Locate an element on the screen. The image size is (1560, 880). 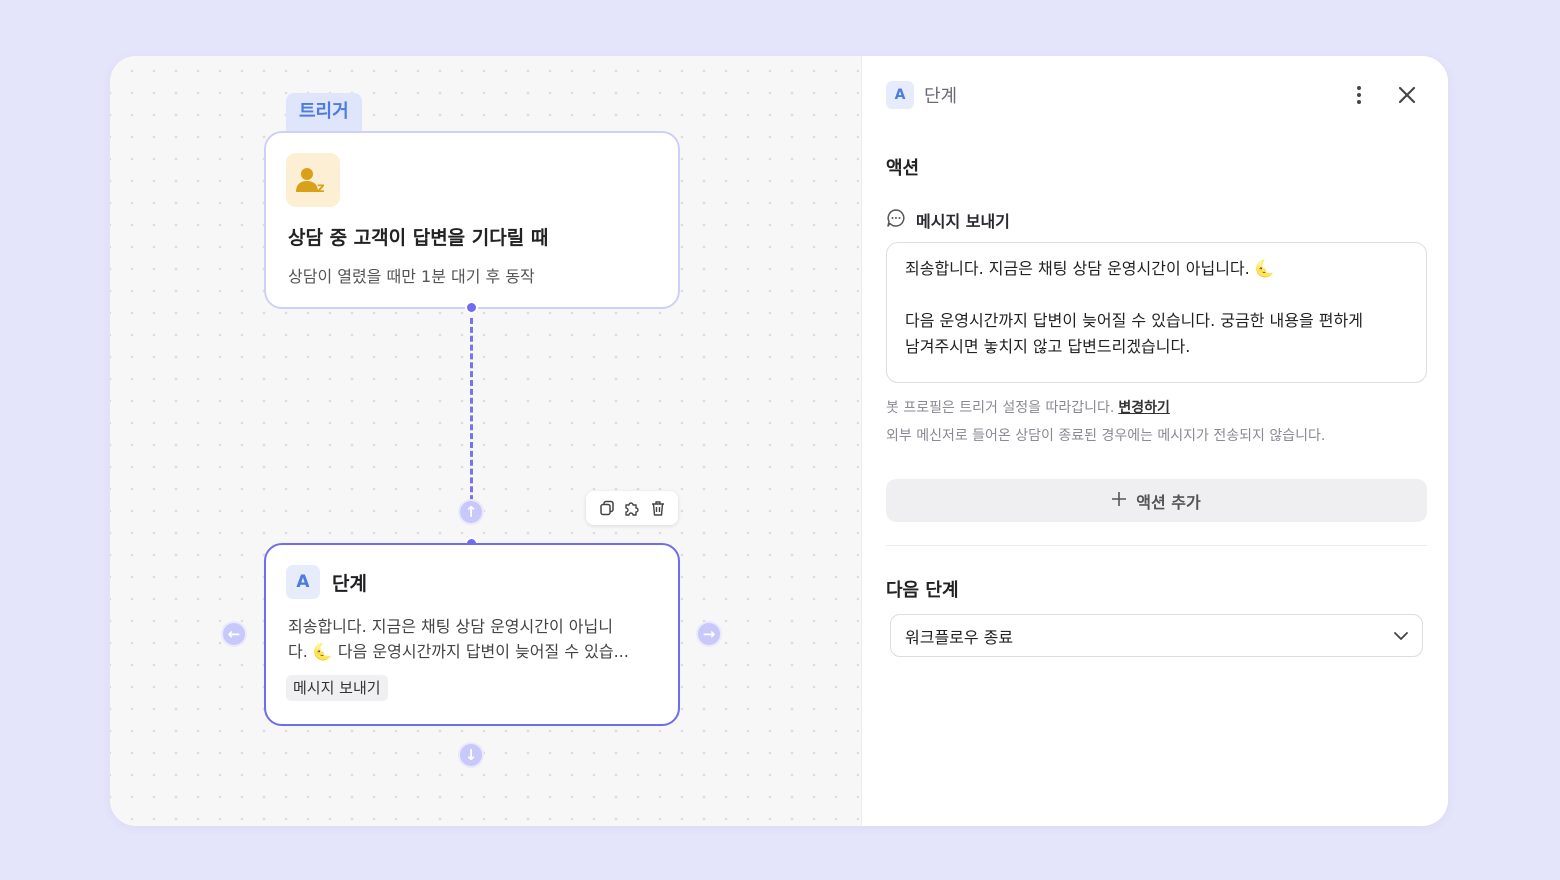
svg-text: z is located at coordinates (321, 187).